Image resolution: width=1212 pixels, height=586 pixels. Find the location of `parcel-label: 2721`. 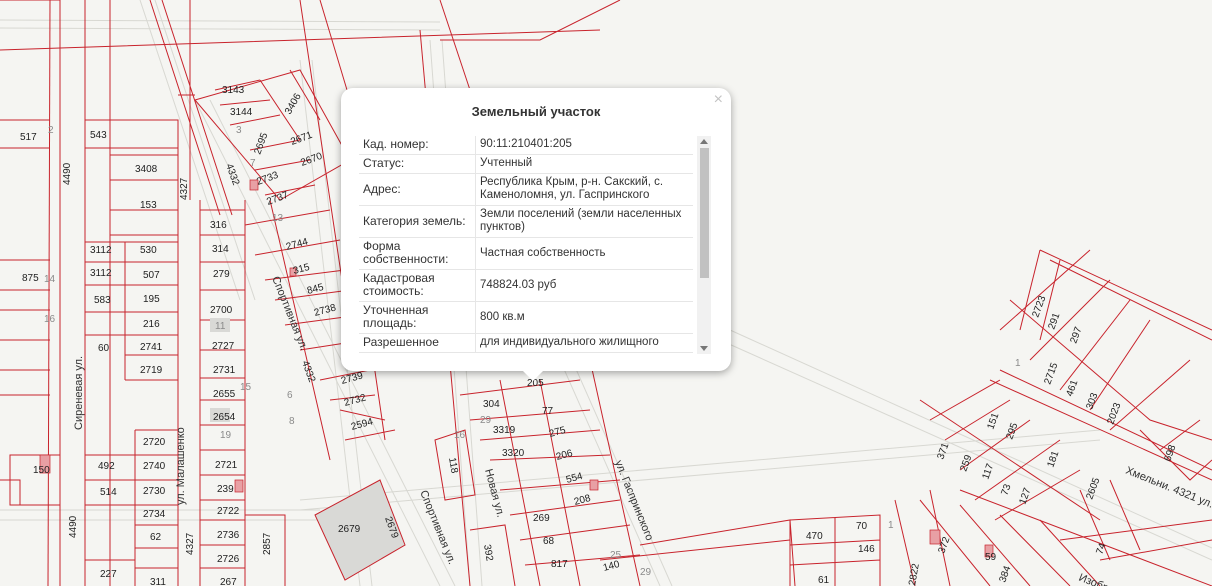

parcel-label: 2721 is located at coordinates (226, 465).